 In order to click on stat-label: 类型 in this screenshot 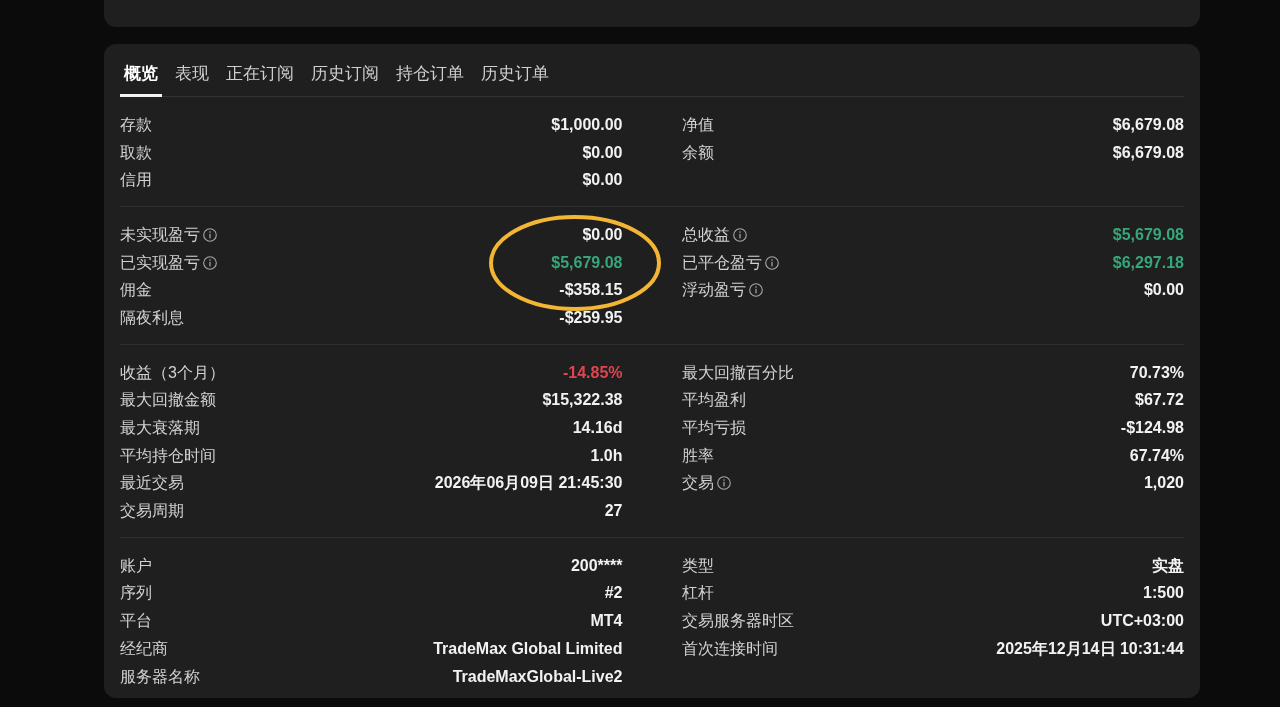, I will do `click(697, 565)`.